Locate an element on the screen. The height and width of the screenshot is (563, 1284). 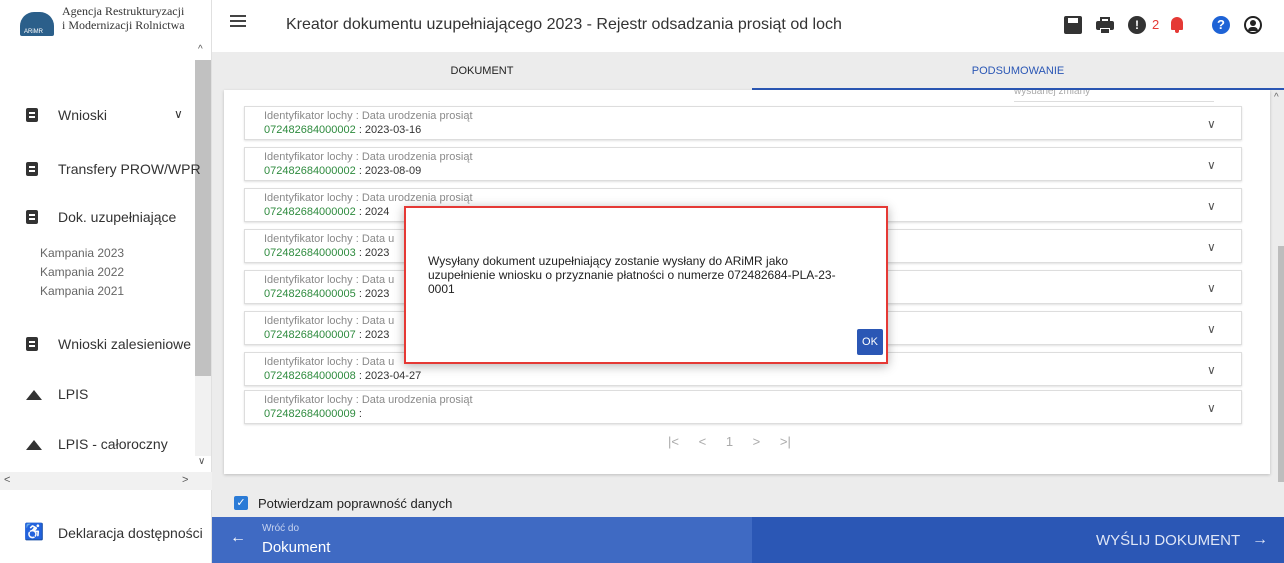
scroll-right-icon: > is located at coordinates (185, 480).